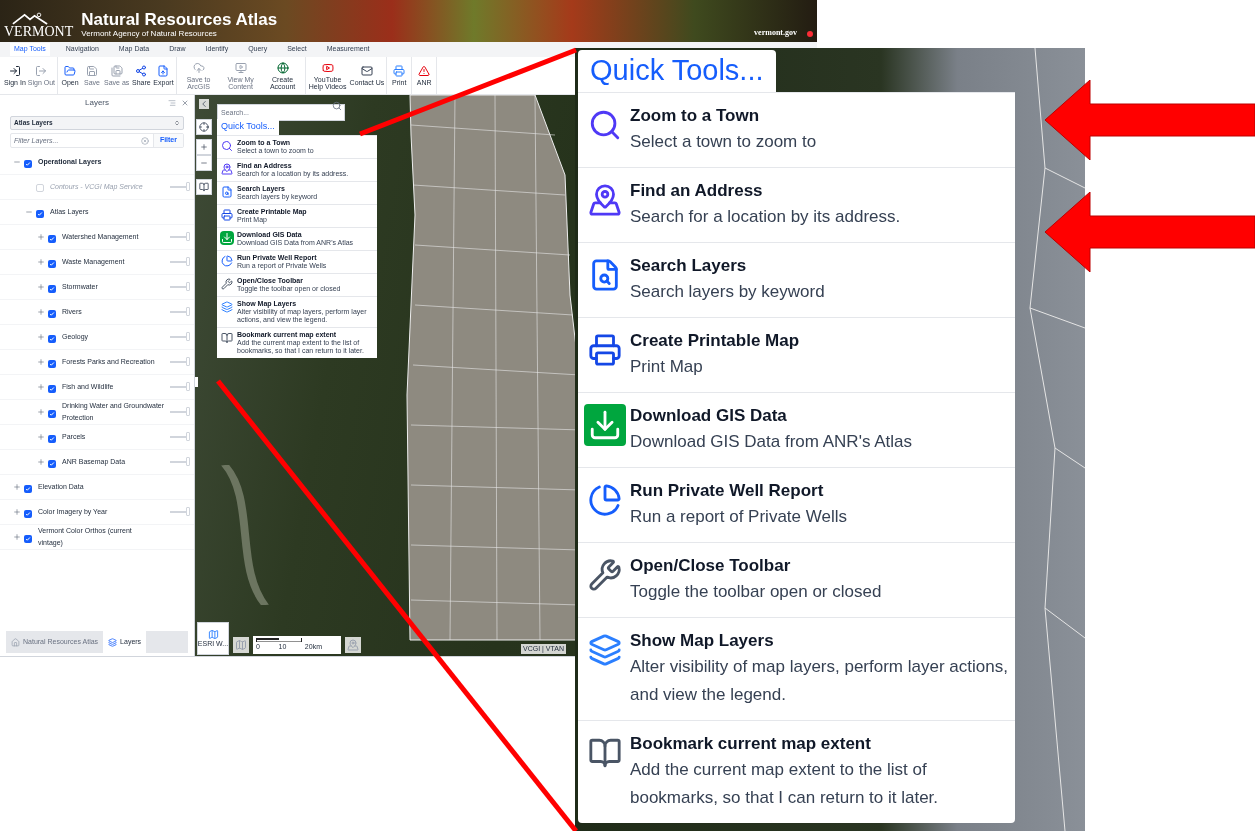  I want to click on tool-description: Alter visibility of map layers, perform layer actions, and view the legend., so click(819, 681).